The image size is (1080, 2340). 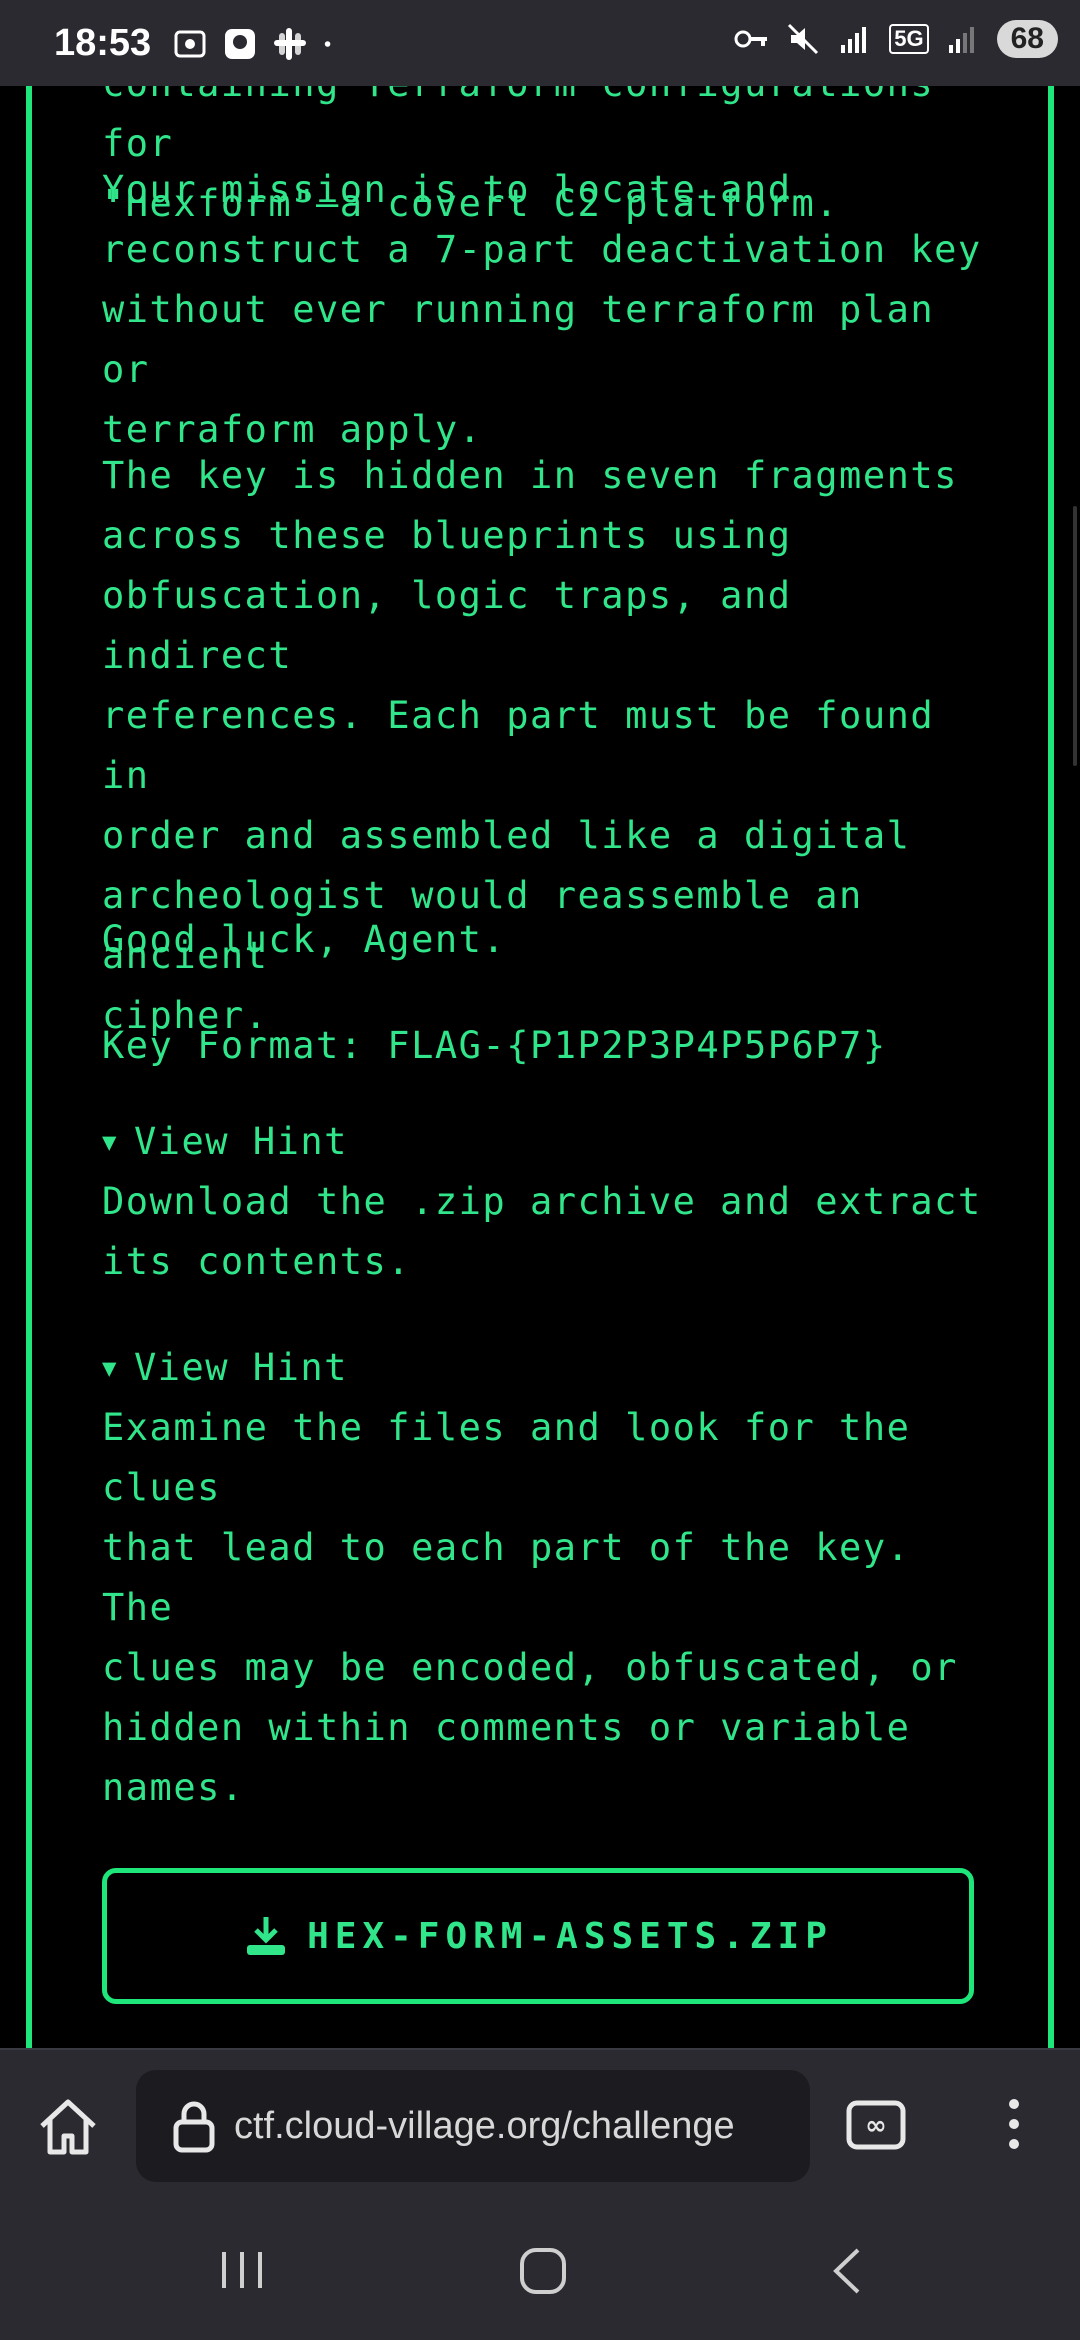 I want to click on tabs-icon: ∞, so click(x=876, y=2125).